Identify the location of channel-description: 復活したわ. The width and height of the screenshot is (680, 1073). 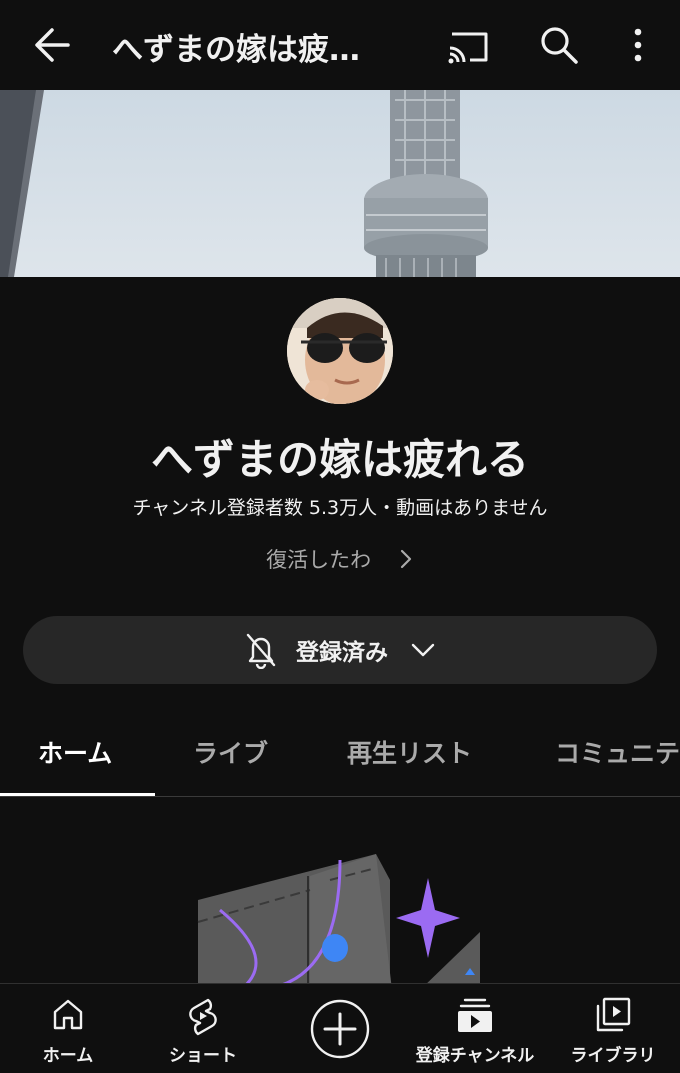
(340, 559).